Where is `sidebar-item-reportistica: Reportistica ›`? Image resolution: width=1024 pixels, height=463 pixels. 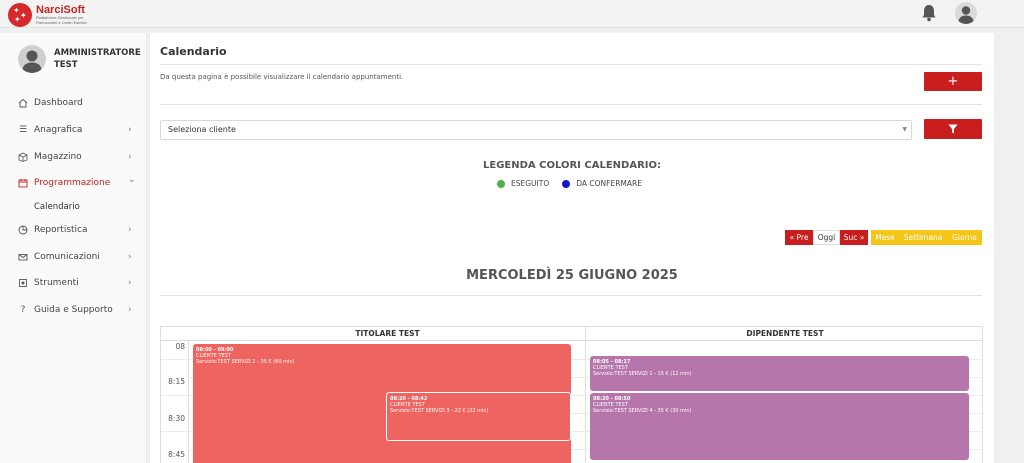 sidebar-item-reportistica: Reportistica › is located at coordinates (73, 230).